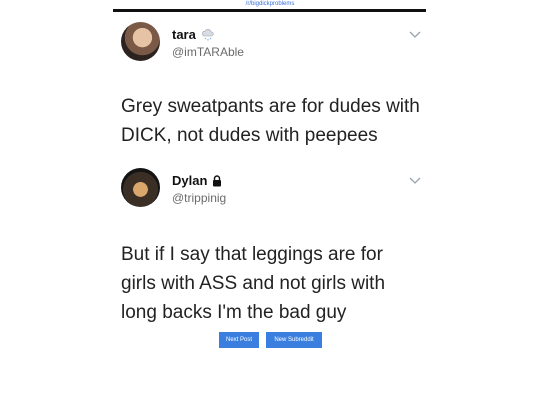 The image size is (540, 405). I want to click on lock-icon, so click(217, 180).